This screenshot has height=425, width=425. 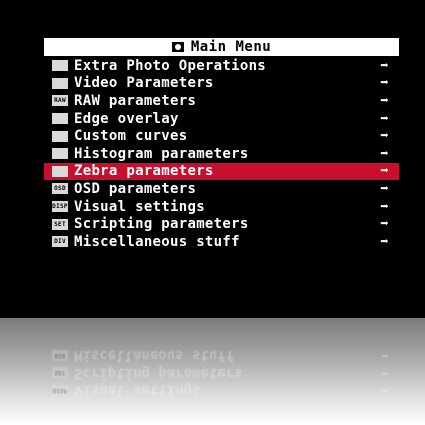 What do you see at coordinates (144, 171) in the screenshot?
I see `menu-item-label: Zebra parameters` at bounding box center [144, 171].